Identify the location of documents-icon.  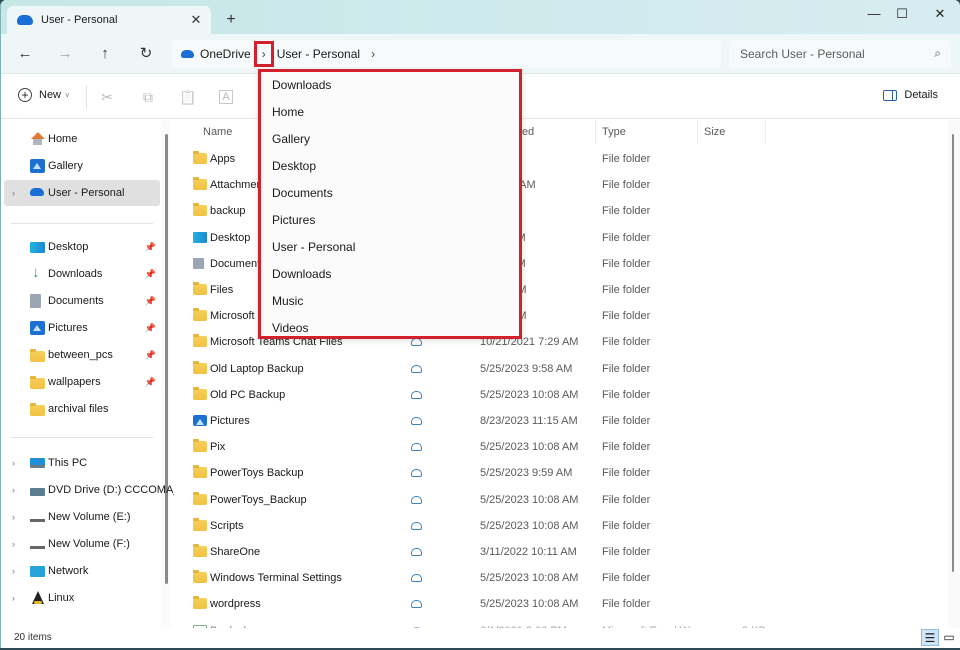
(198, 263).